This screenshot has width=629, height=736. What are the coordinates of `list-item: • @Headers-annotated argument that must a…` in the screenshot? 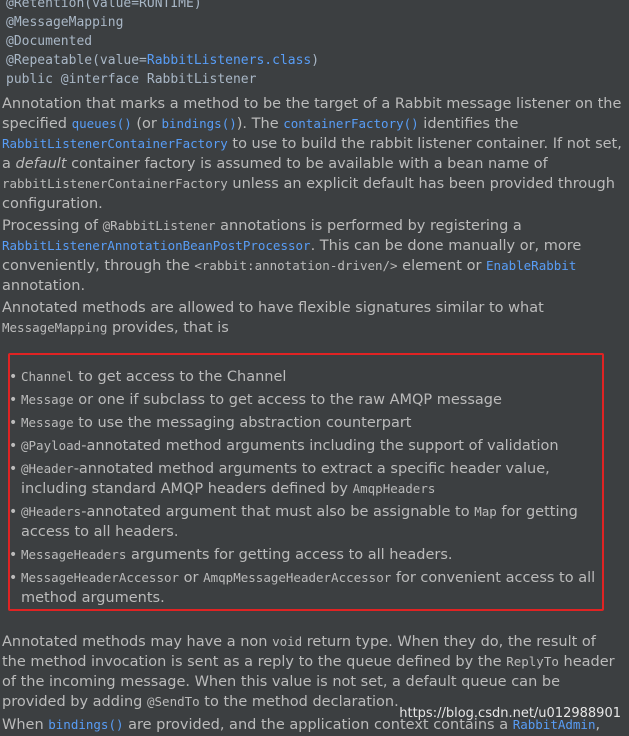 It's located at (306, 522).